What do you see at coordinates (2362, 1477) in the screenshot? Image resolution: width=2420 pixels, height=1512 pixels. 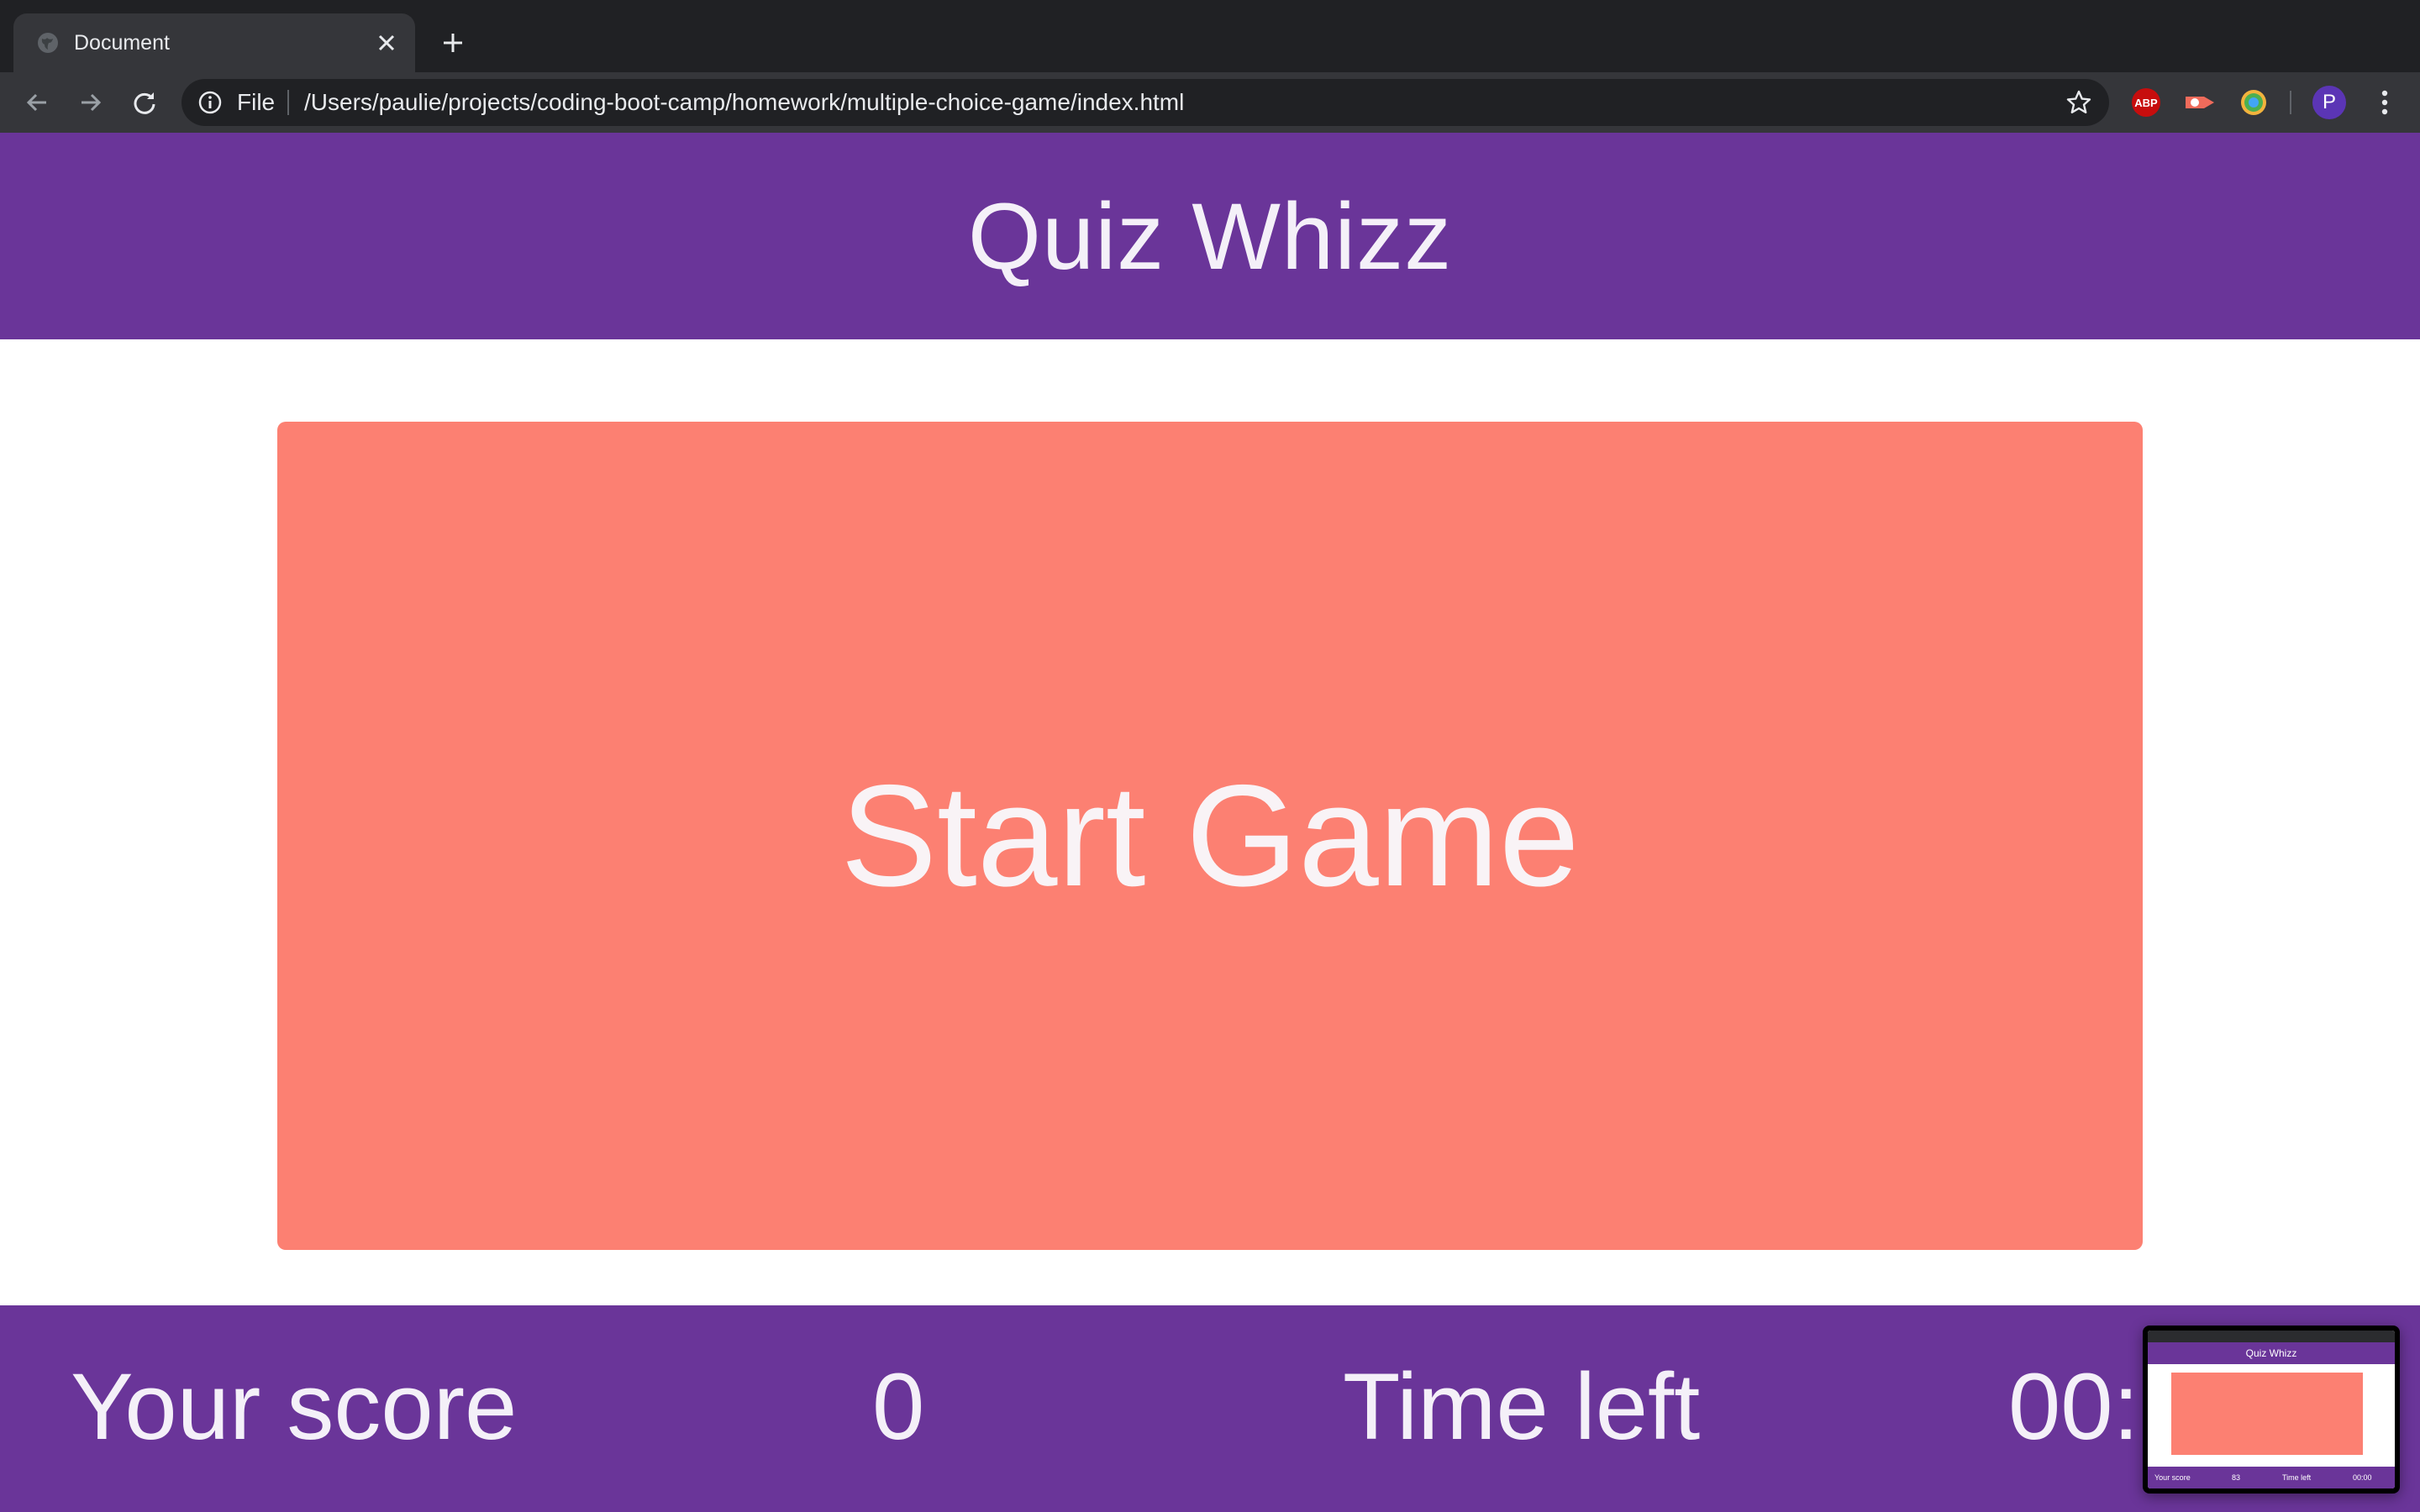 I see `thumbnail-time-value: 00:00` at bounding box center [2362, 1477].